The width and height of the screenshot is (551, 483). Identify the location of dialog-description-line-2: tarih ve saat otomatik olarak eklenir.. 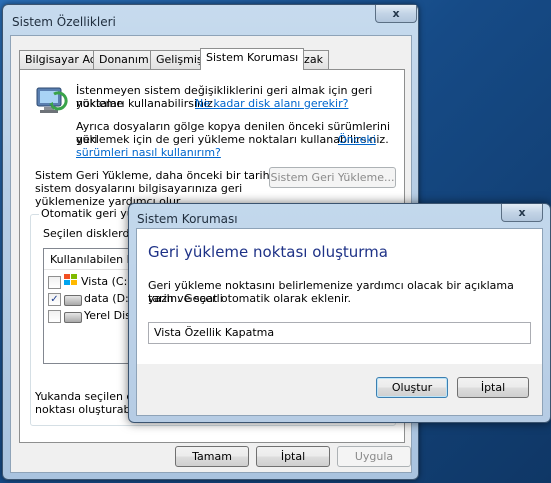
(250, 298).